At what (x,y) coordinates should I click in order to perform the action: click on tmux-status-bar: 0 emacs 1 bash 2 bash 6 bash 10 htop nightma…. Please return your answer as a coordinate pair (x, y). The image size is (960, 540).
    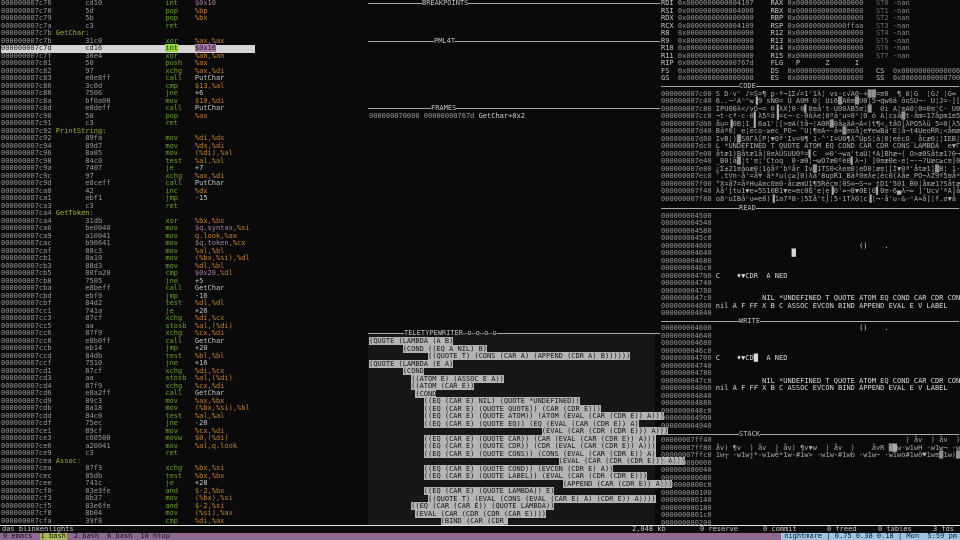
    Looking at the image, I should click on (480, 536).